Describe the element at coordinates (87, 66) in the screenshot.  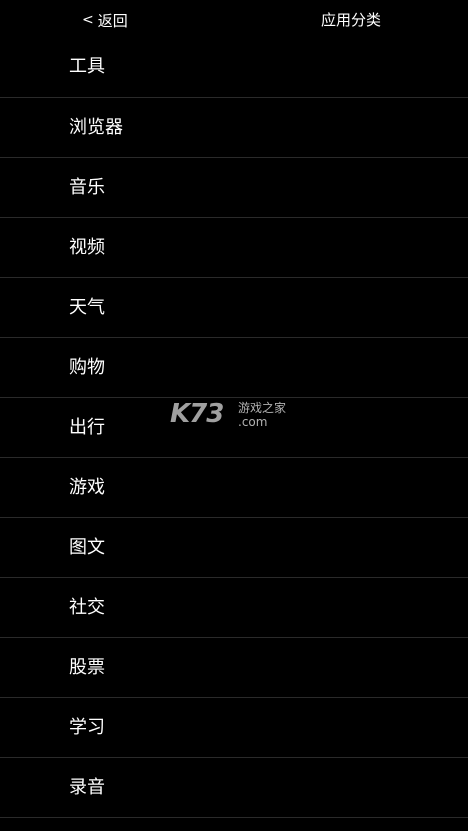
I see `category-label: 工具` at that location.